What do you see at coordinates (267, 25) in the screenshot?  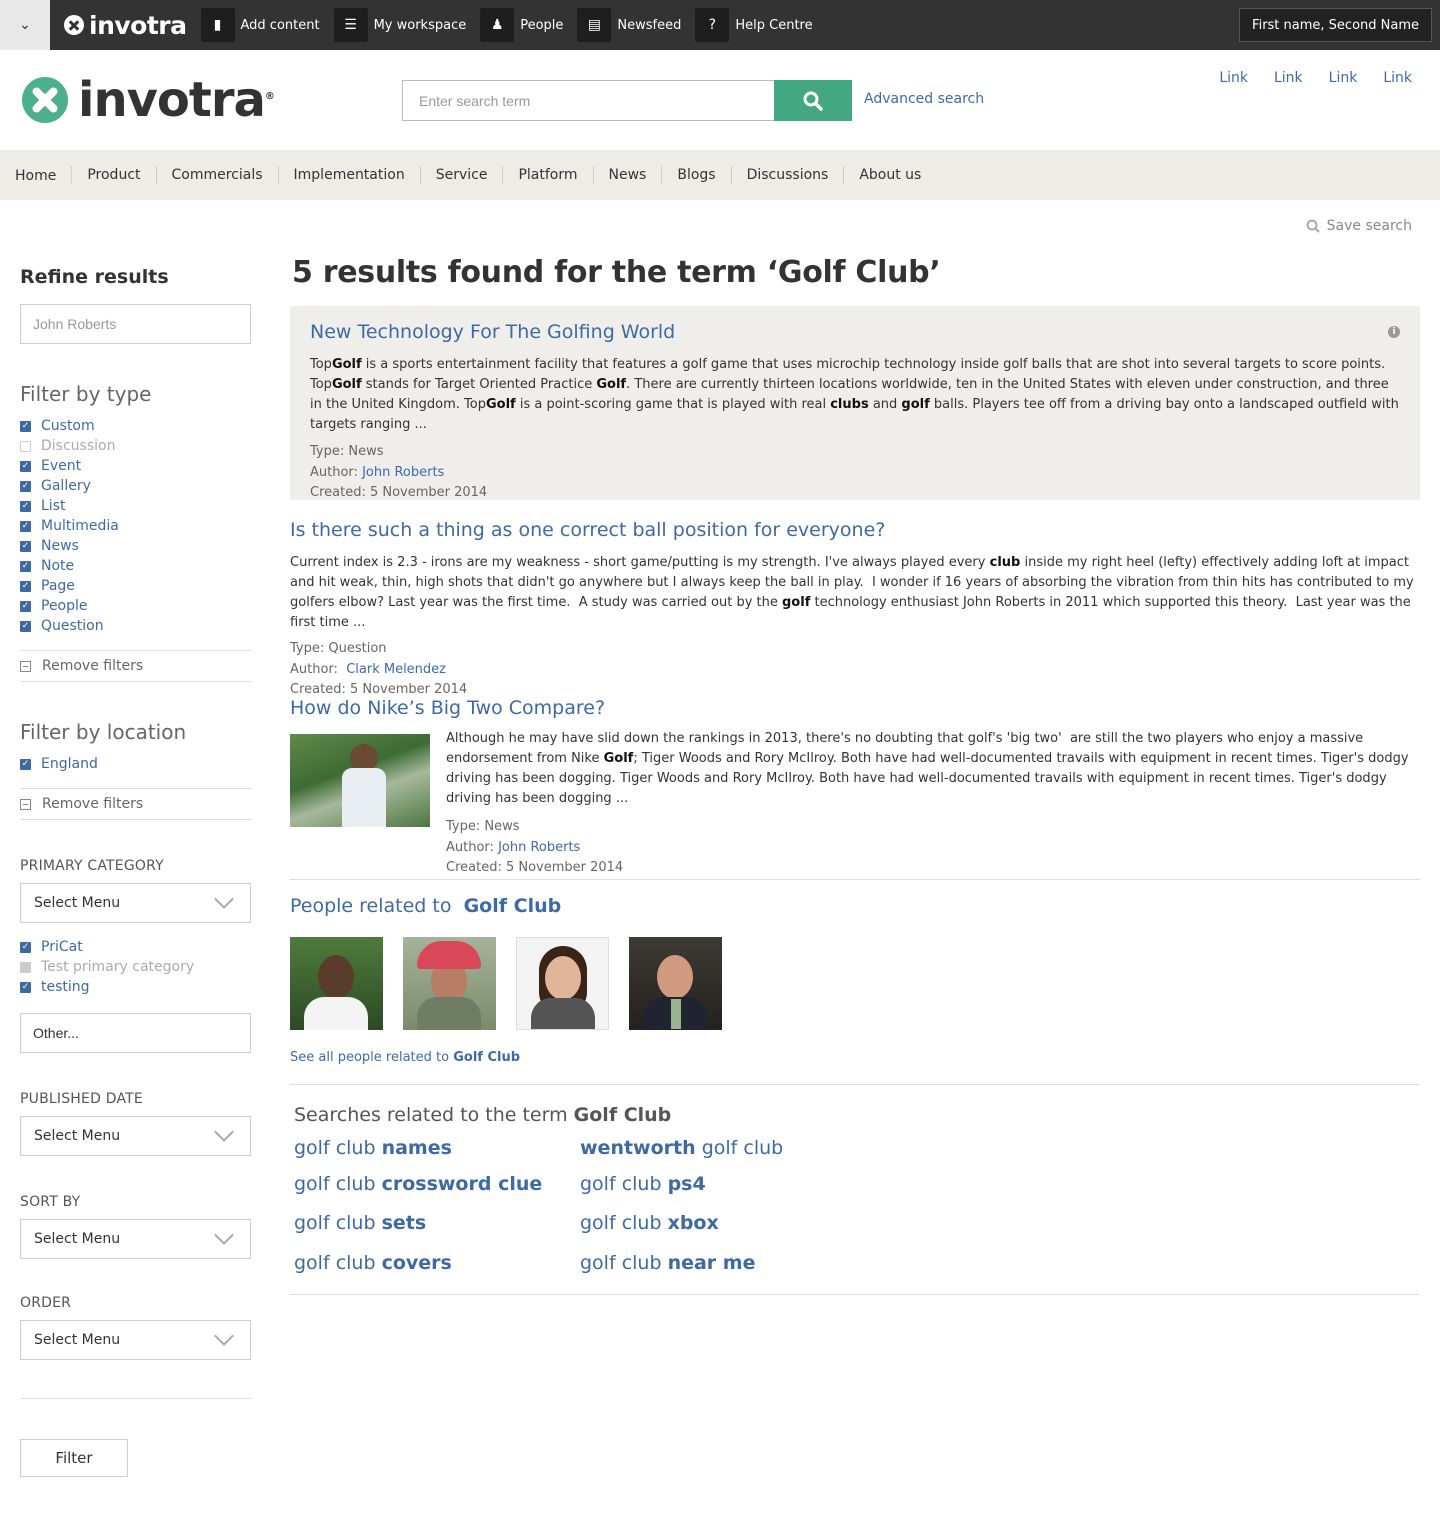 I see `toolbar-add-content: ▮ Add content` at bounding box center [267, 25].